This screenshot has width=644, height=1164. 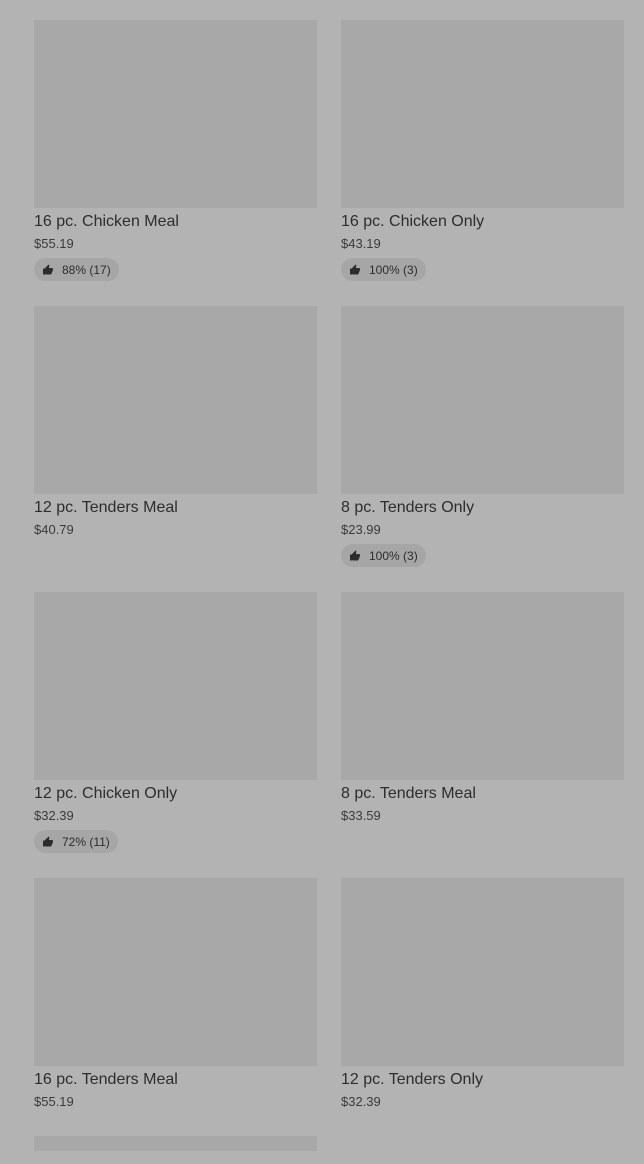 What do you see at coordinates (86, 841) in the screenshot?
I see `rating-text: 72% (11)` at bounding box center [86, 841].